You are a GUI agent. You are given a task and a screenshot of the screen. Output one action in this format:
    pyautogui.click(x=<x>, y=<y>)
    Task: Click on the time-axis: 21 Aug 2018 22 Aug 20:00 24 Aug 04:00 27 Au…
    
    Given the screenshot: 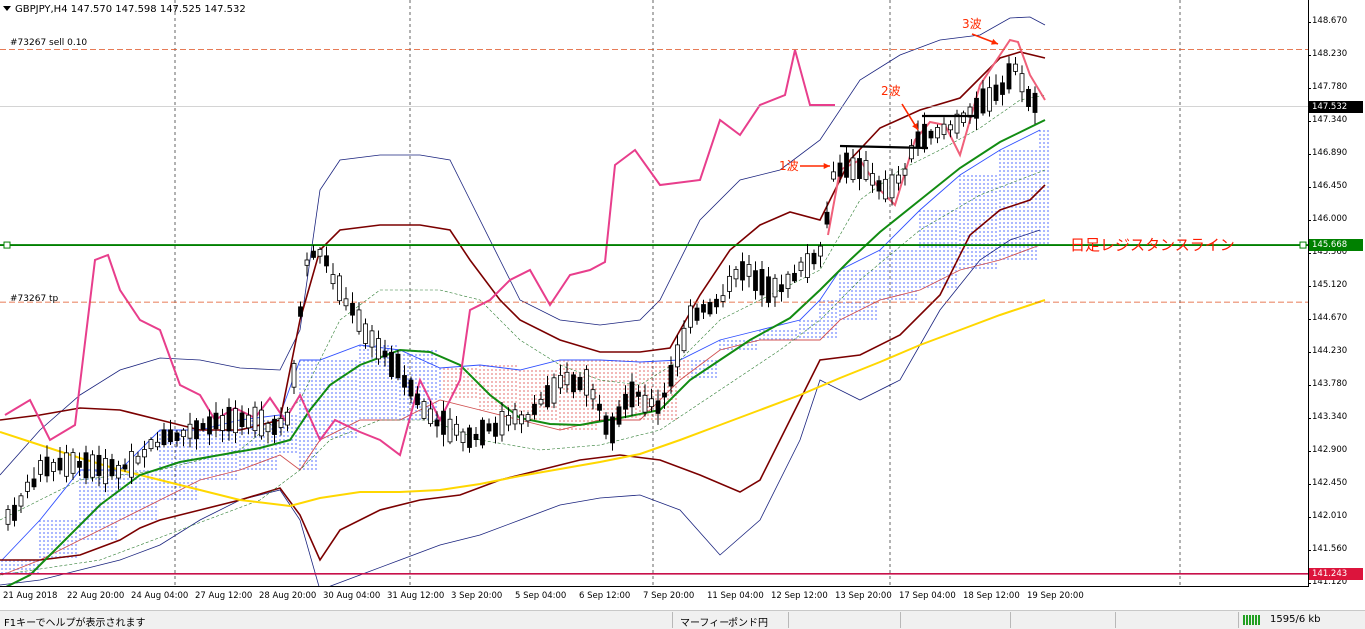 What is the action you would take?
    pyautogui.click(x=654, y=596)
    